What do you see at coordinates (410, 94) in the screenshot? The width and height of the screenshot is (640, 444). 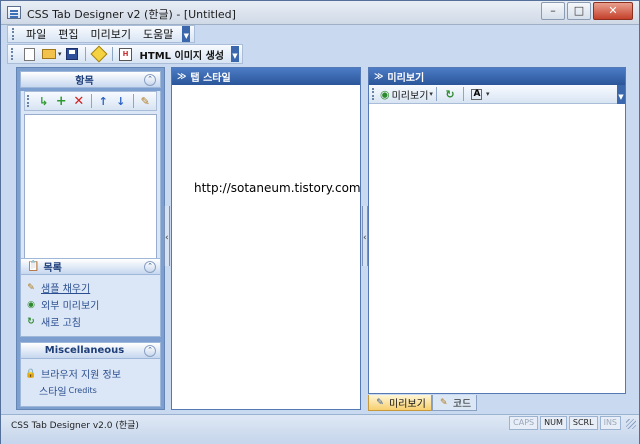 I see `preview-dropdown-button: 미리보기` at bounding box center [410, 94].